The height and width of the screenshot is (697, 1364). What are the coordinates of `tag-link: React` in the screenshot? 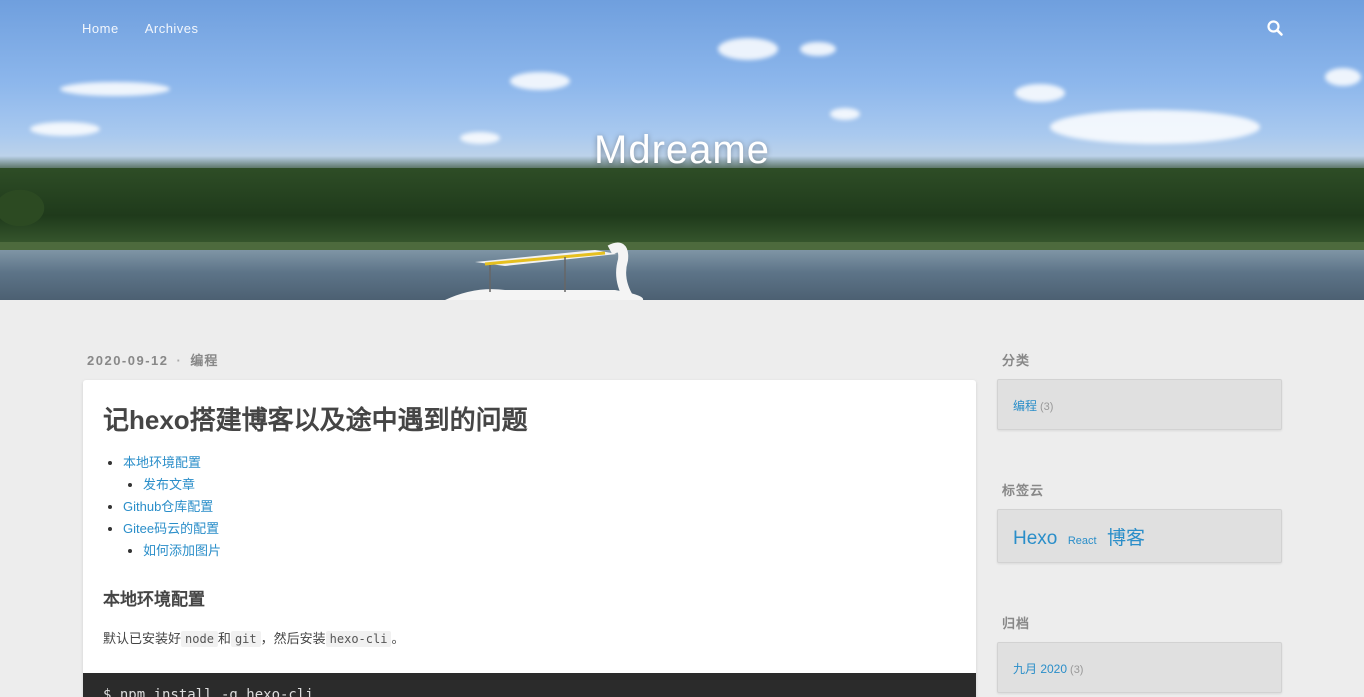 It's located at (1082, 541).